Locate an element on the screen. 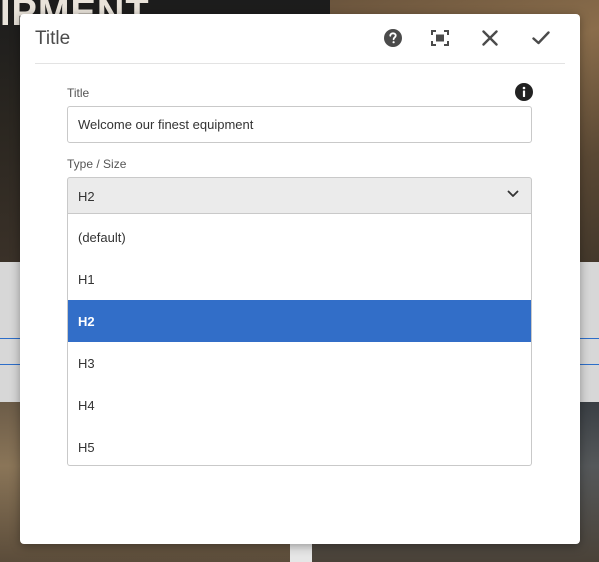 The height and width of the screenshot is (562, 599). fullscreen-icon is located at coordinates (440, 38).